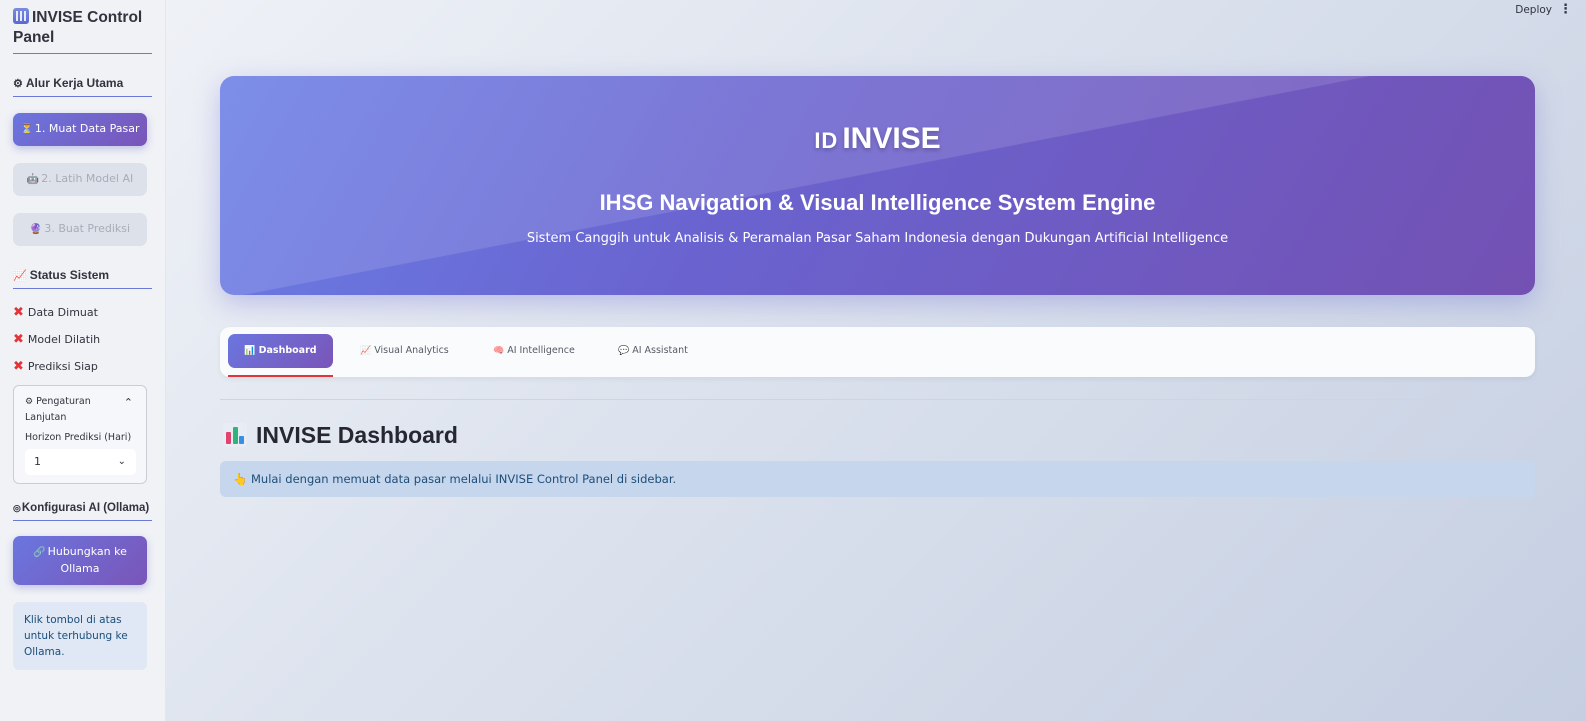 This screenshot has width=1586, height=721. What do you see at coordinates (499, 351) in the screenshot?
I see `brain-icon: 🧠` at bounding box center [499, 351].